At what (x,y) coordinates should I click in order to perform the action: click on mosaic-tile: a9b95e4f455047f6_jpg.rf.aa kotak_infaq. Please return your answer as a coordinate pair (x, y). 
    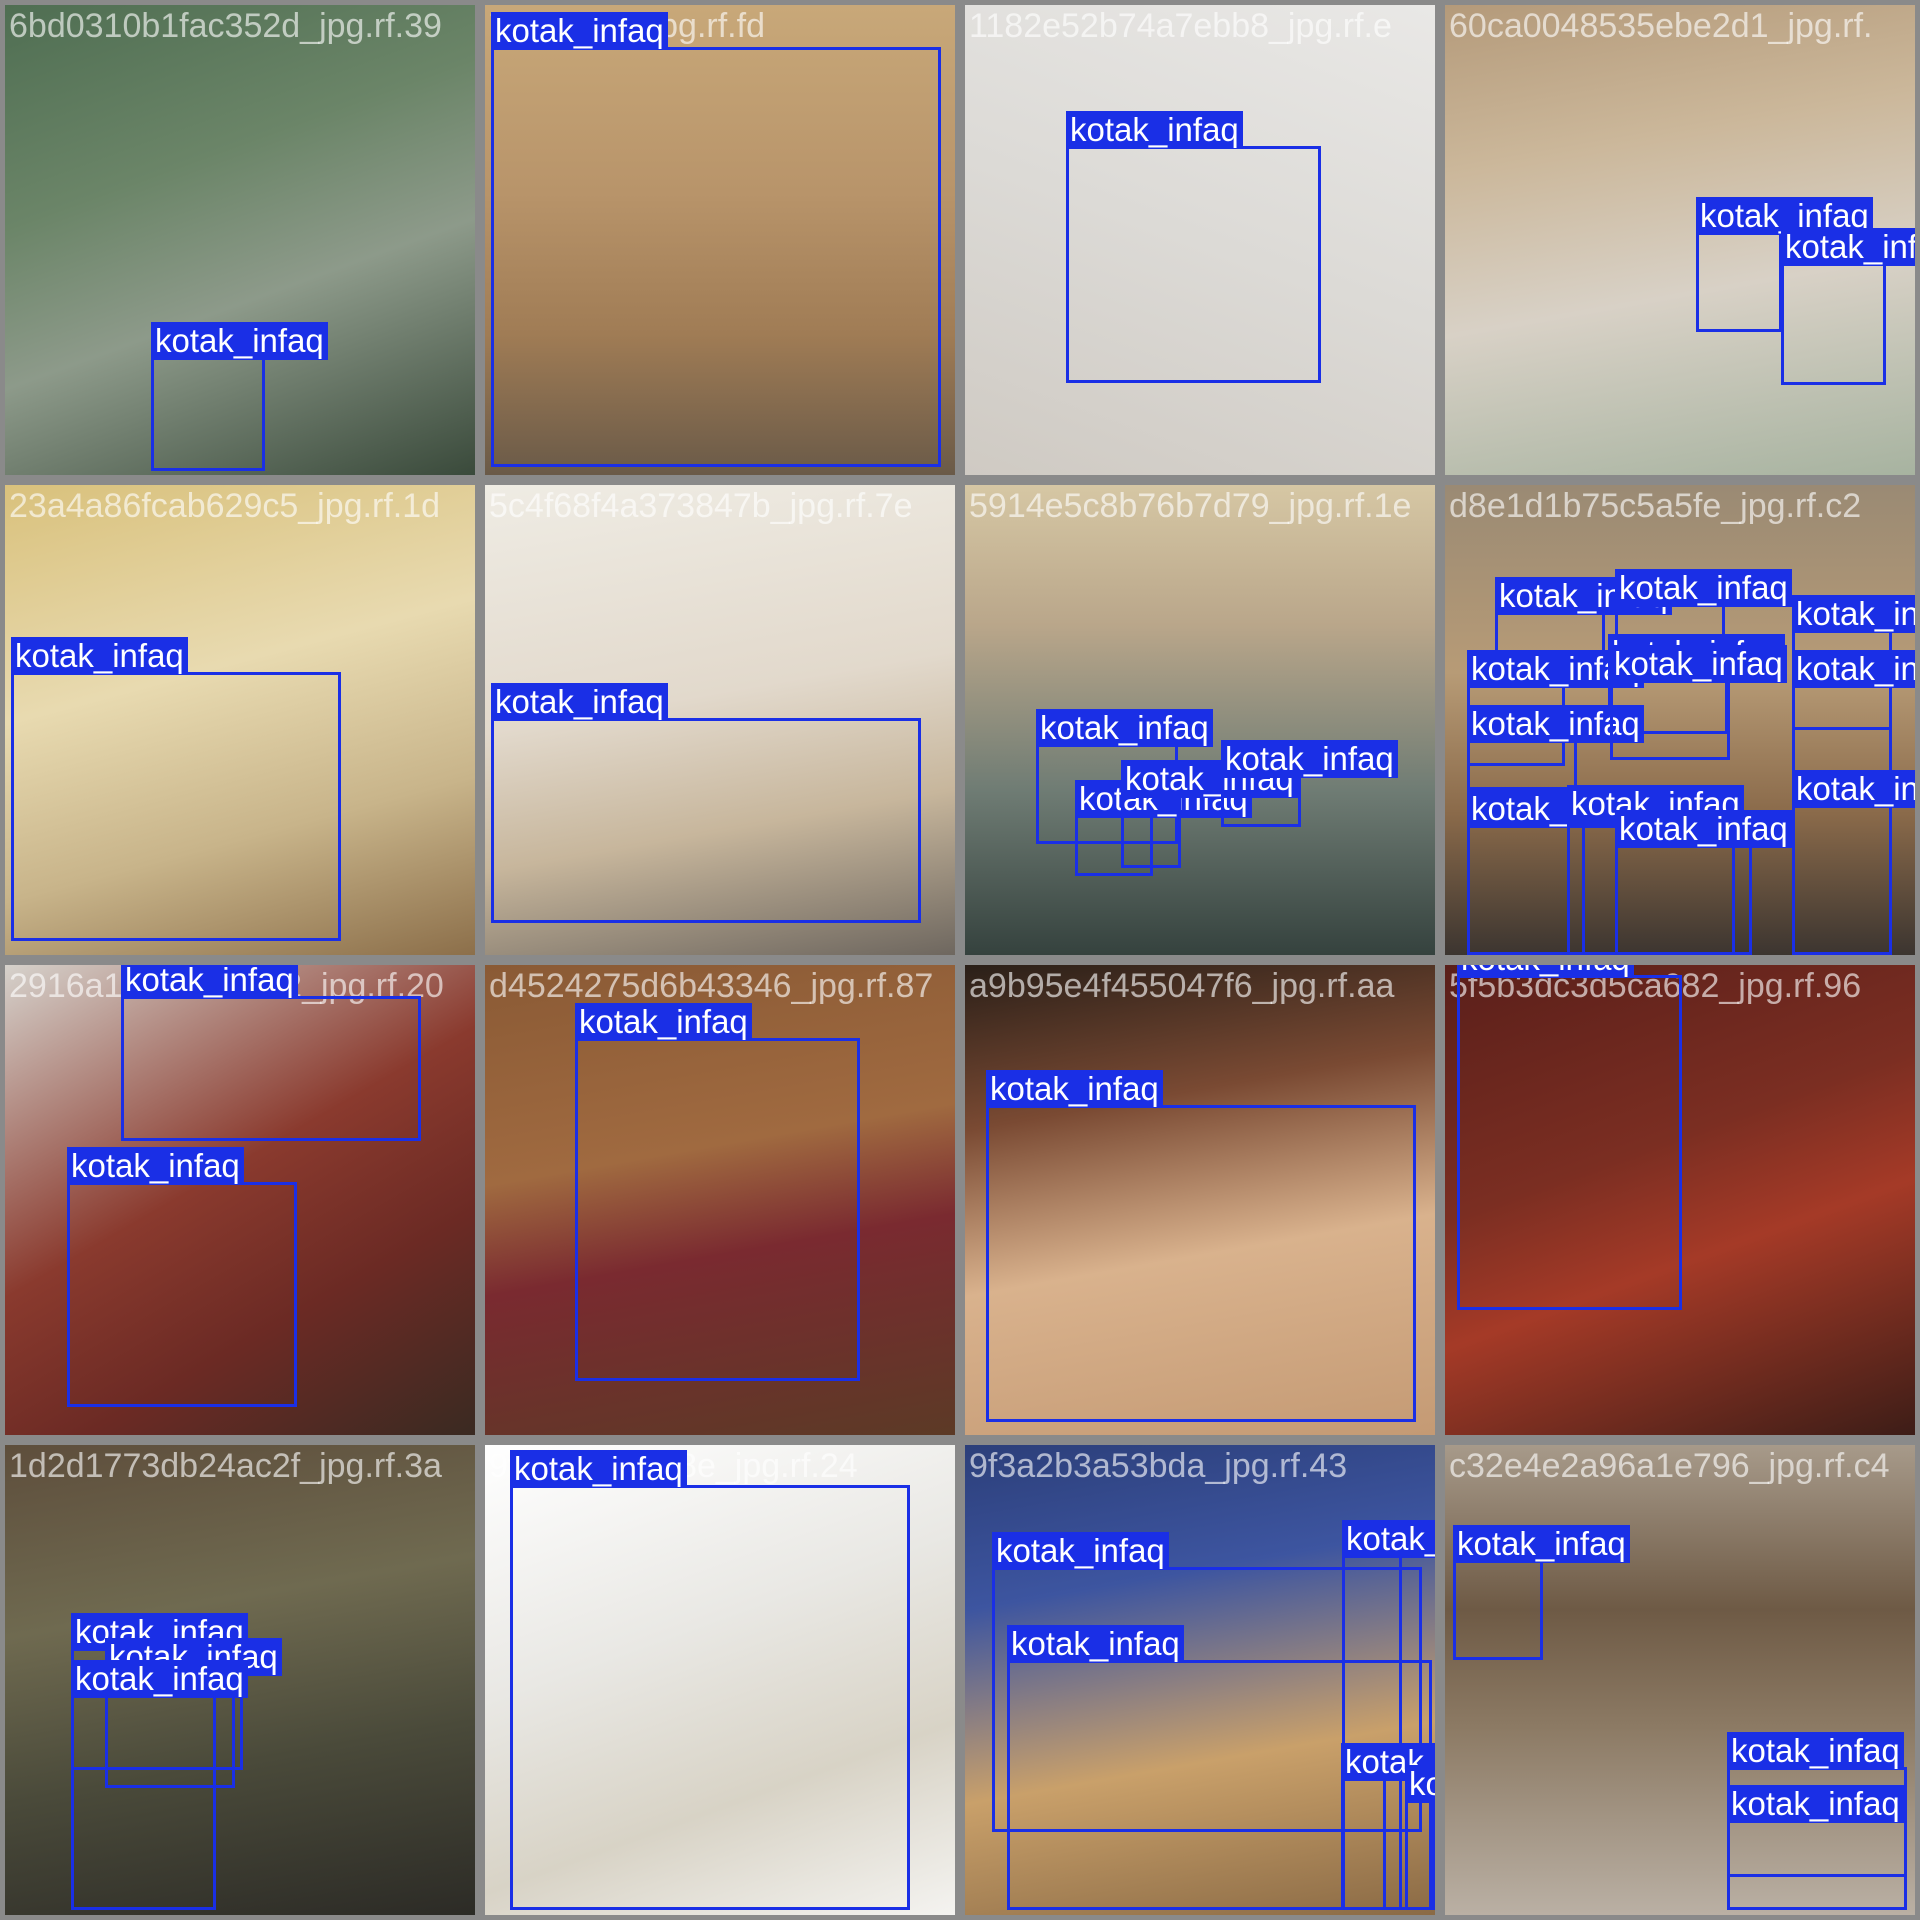
    Looking at the image, I should click on (1200, 1200).